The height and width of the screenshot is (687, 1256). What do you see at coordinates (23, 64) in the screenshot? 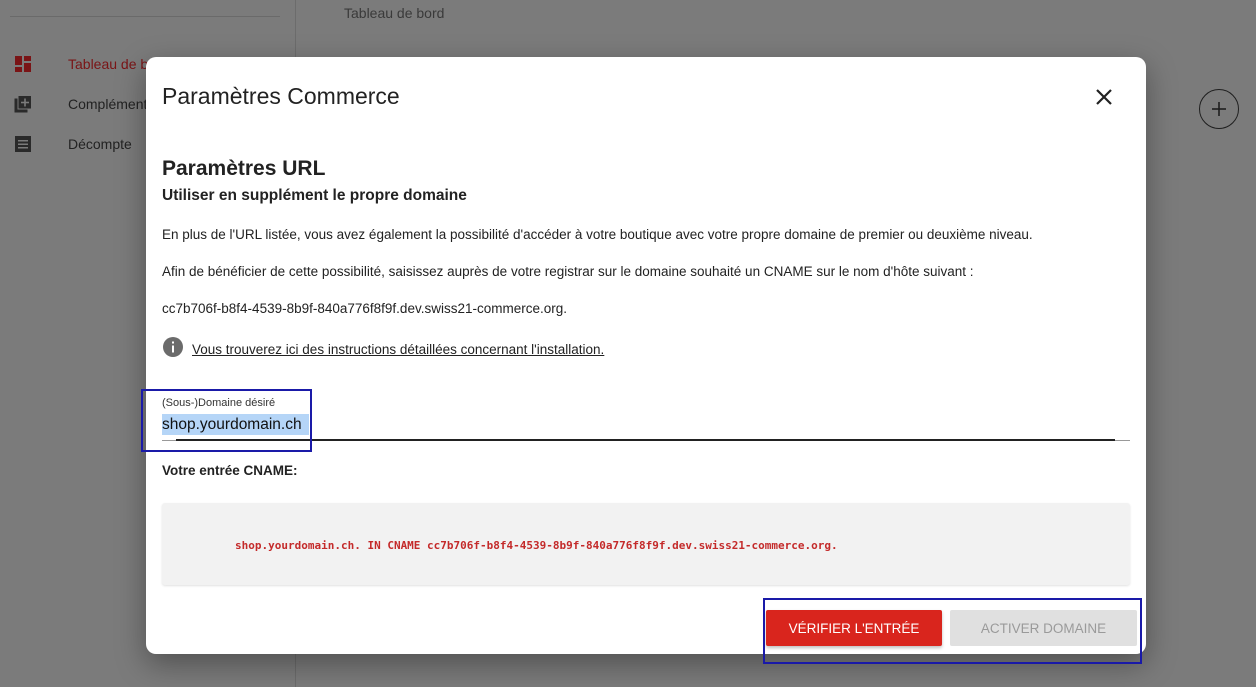
I see `dashboard-icon` at bounding box center [23, 64].